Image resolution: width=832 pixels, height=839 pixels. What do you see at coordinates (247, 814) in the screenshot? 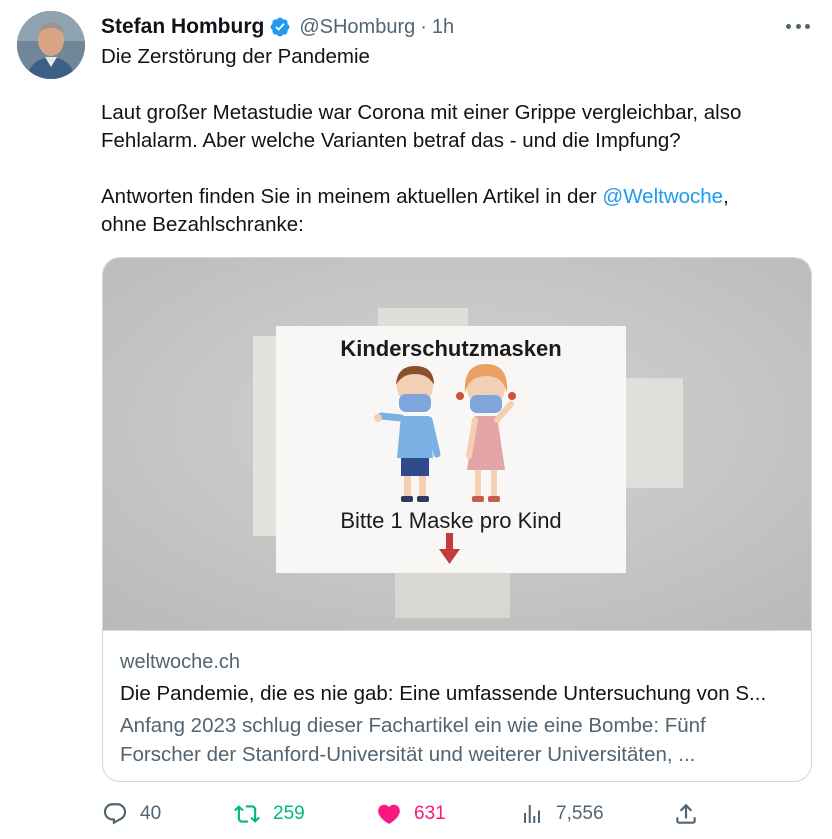
I see `retweet-icon` at bounding box center [247, 814].